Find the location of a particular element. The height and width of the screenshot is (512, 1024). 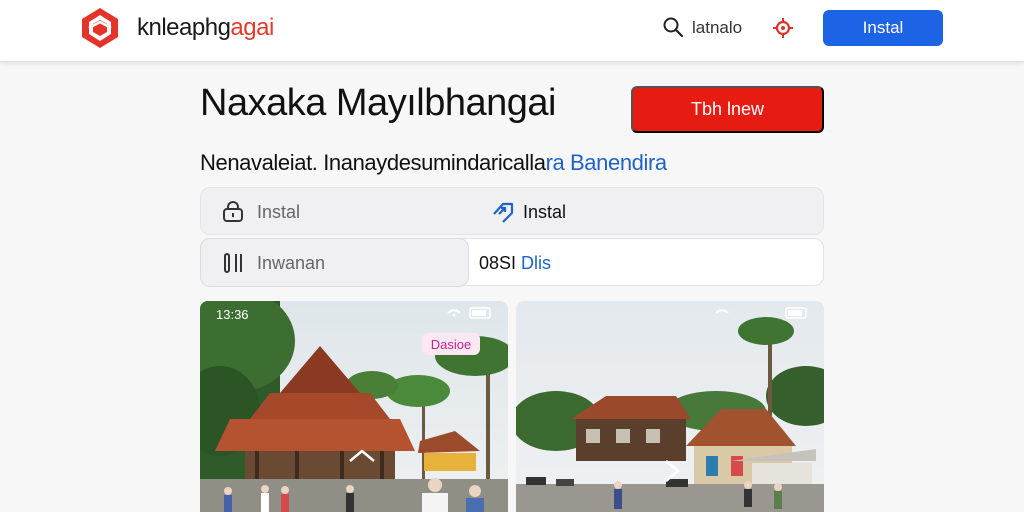

storage-icon is located at coordinates (233, 263).